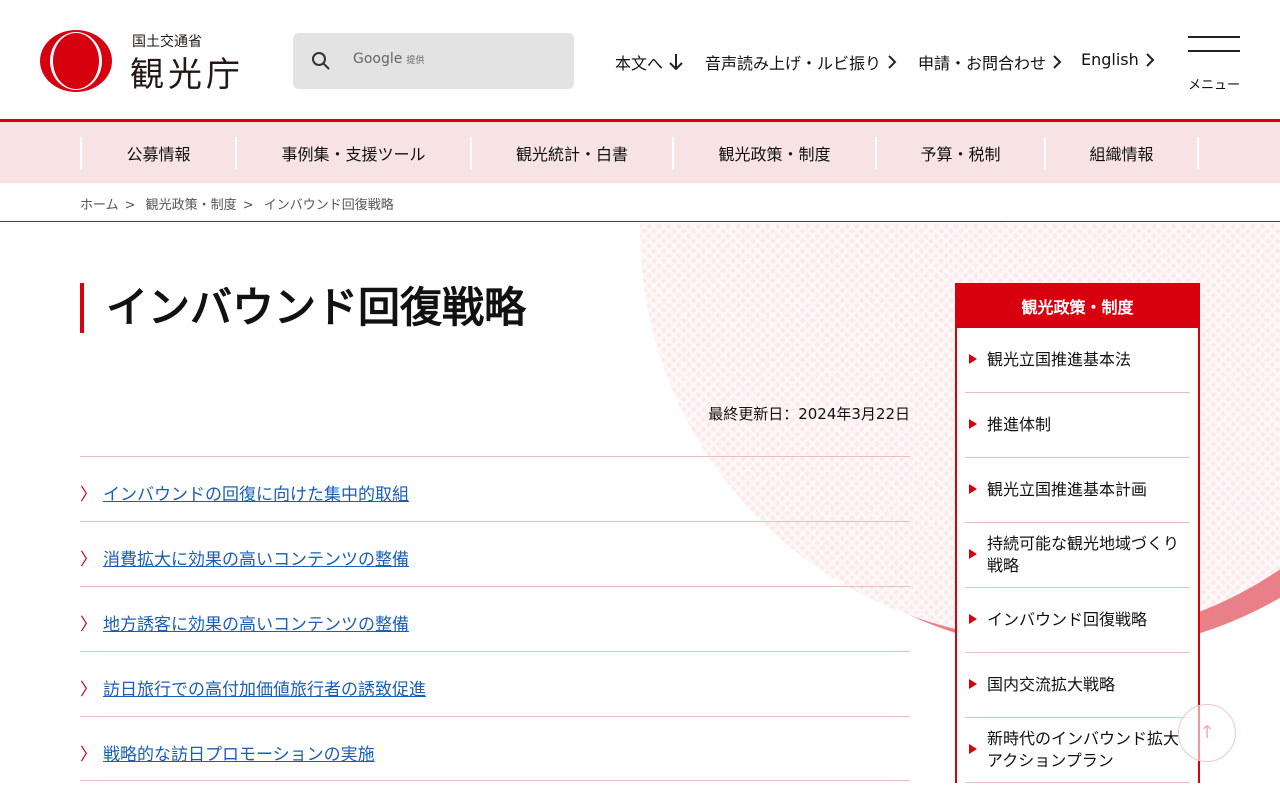 The width and height of the screenshot is (1280, 800). What do you see at coordinates (389, 59) in the screenshot?
I see `search-placeholder: Google 提供` at bounding box center [389, 59].